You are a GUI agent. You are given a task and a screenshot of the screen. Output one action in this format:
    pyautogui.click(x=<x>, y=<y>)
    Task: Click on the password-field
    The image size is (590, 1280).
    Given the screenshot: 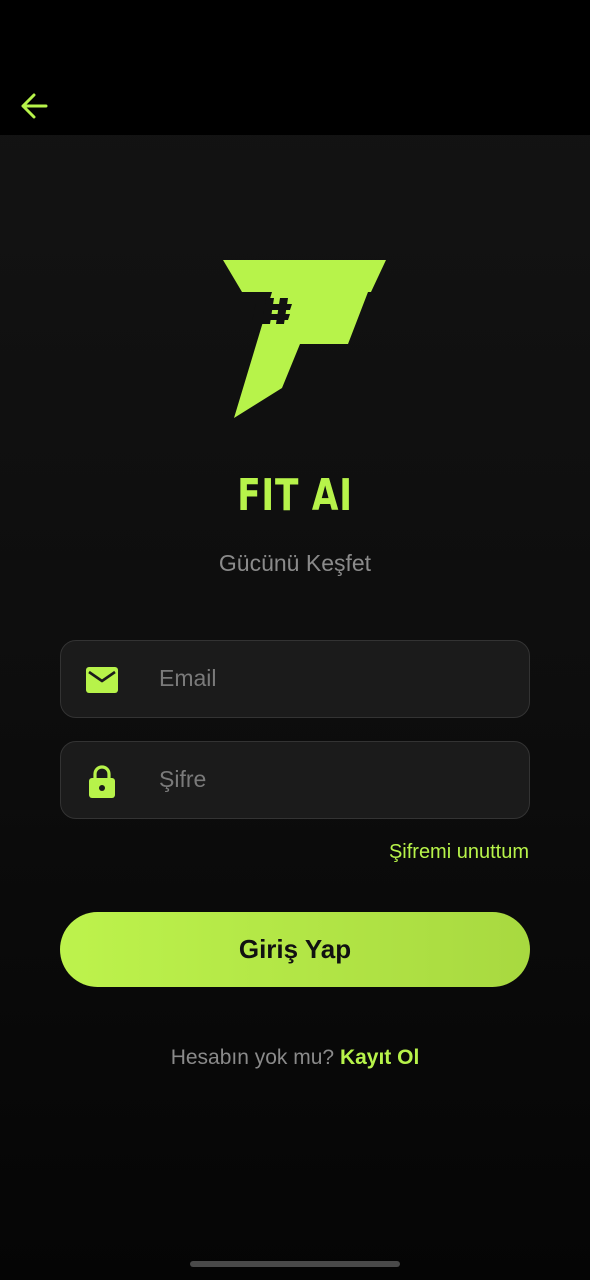 What is the action you would take?
    pyautogui.click(x=295, y=780)
    